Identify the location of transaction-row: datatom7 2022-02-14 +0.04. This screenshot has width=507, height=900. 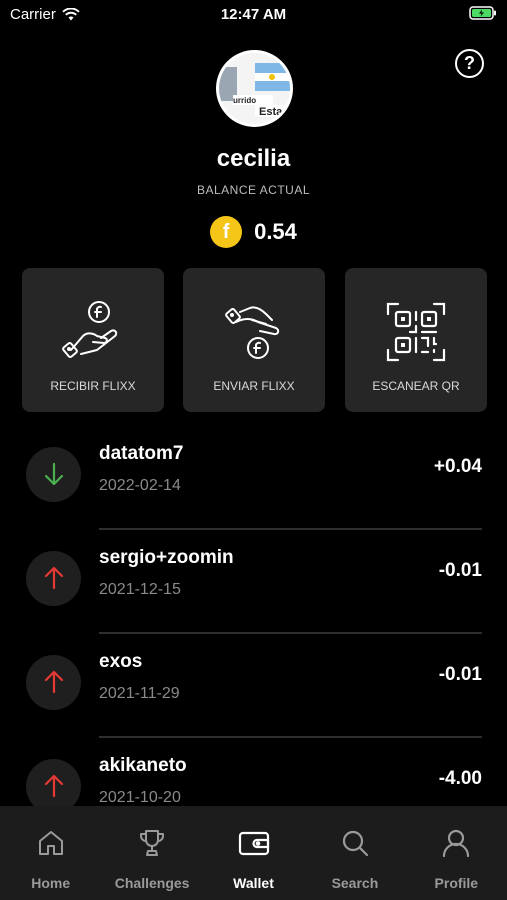
(253, 478).